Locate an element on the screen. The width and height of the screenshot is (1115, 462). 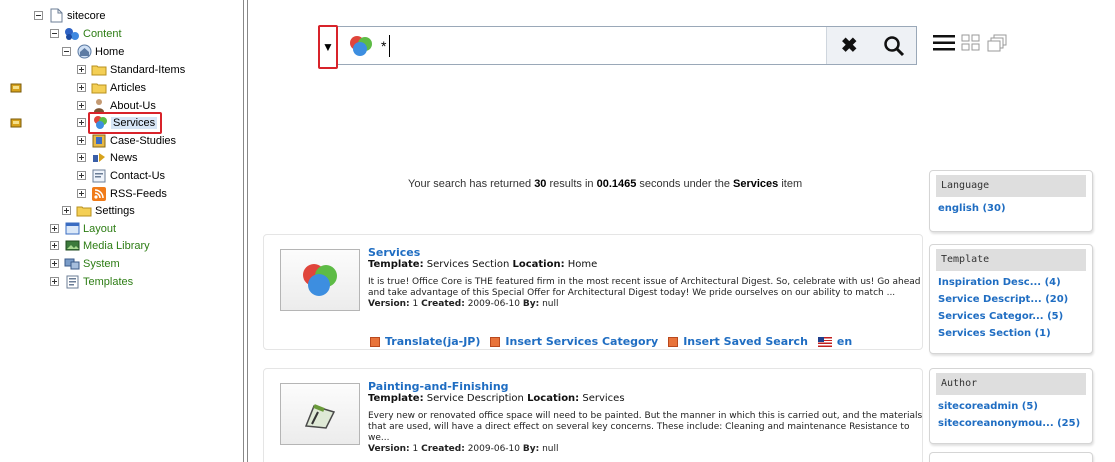
case-studies-icon is located at coordinates (99, 141).